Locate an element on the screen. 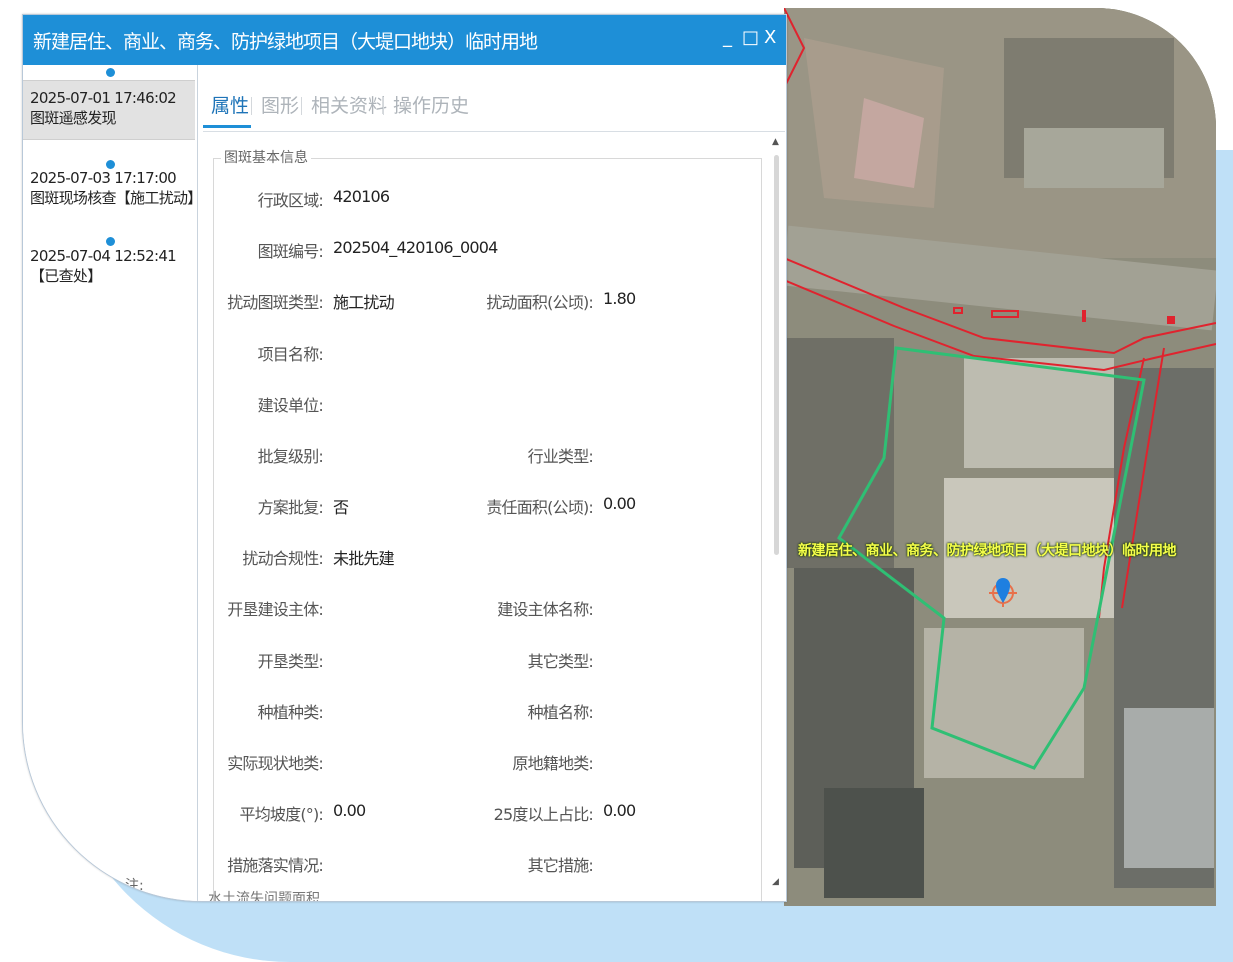  dialog-titlebar: 新建居住、商业、商务、防护绿地项目（大堤口地块）临时用地 _ □ X is located at coordinates (404, 40).